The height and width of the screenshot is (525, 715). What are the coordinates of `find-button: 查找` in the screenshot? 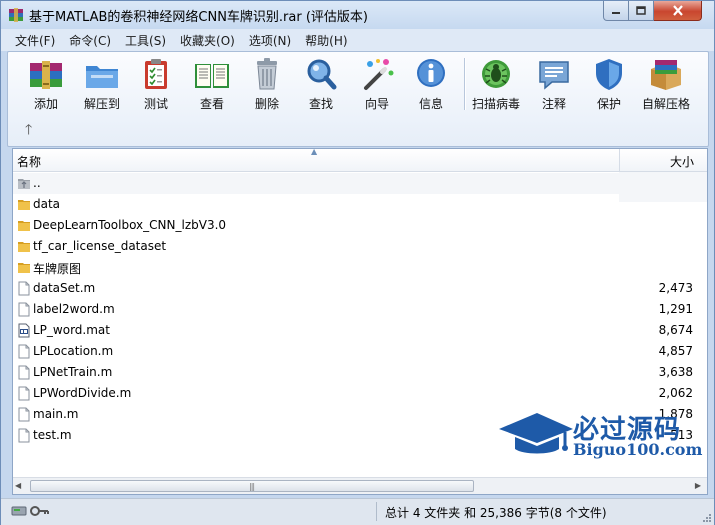 It's located at (321, 83).